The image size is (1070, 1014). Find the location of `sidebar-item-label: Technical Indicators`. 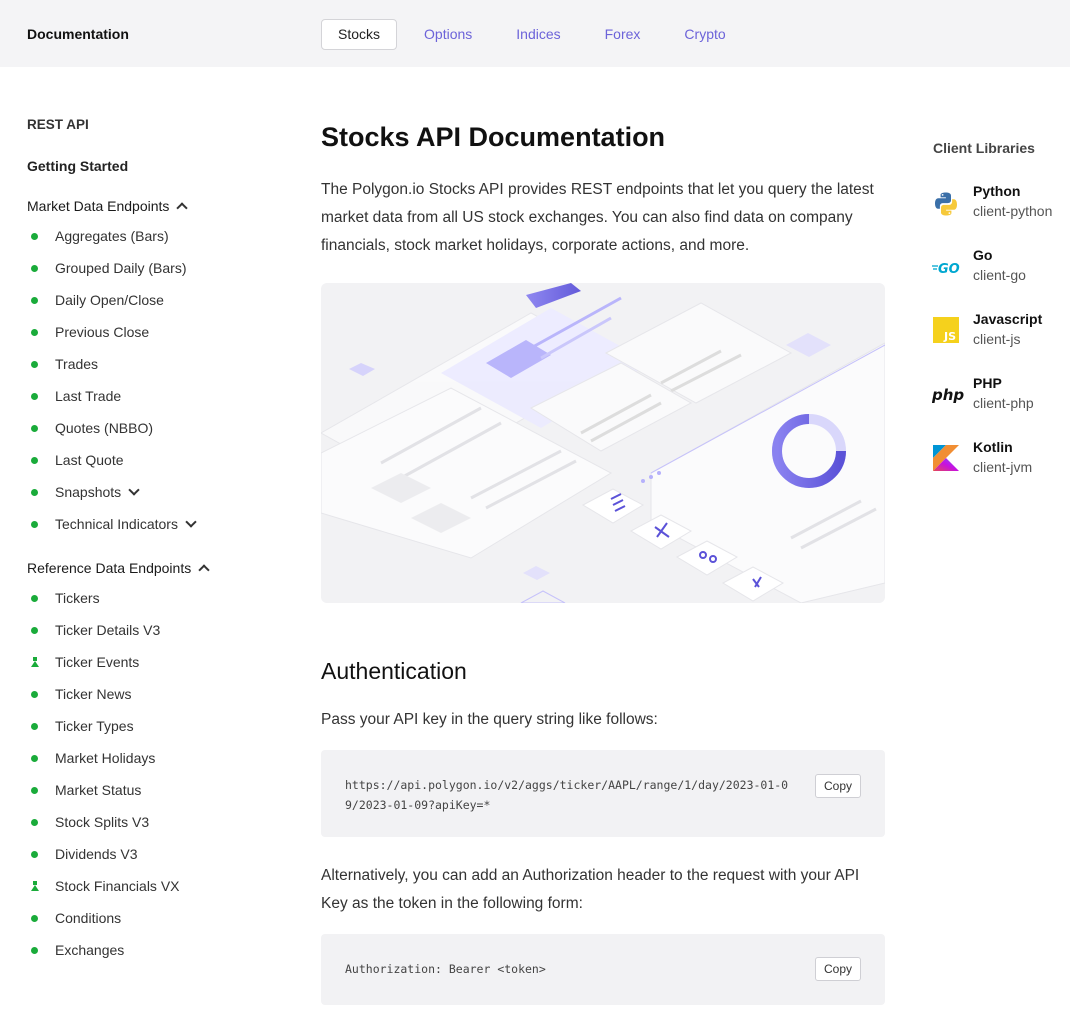

sidebar-item-label: Technical Indicators is located at coordinates (116, 524).